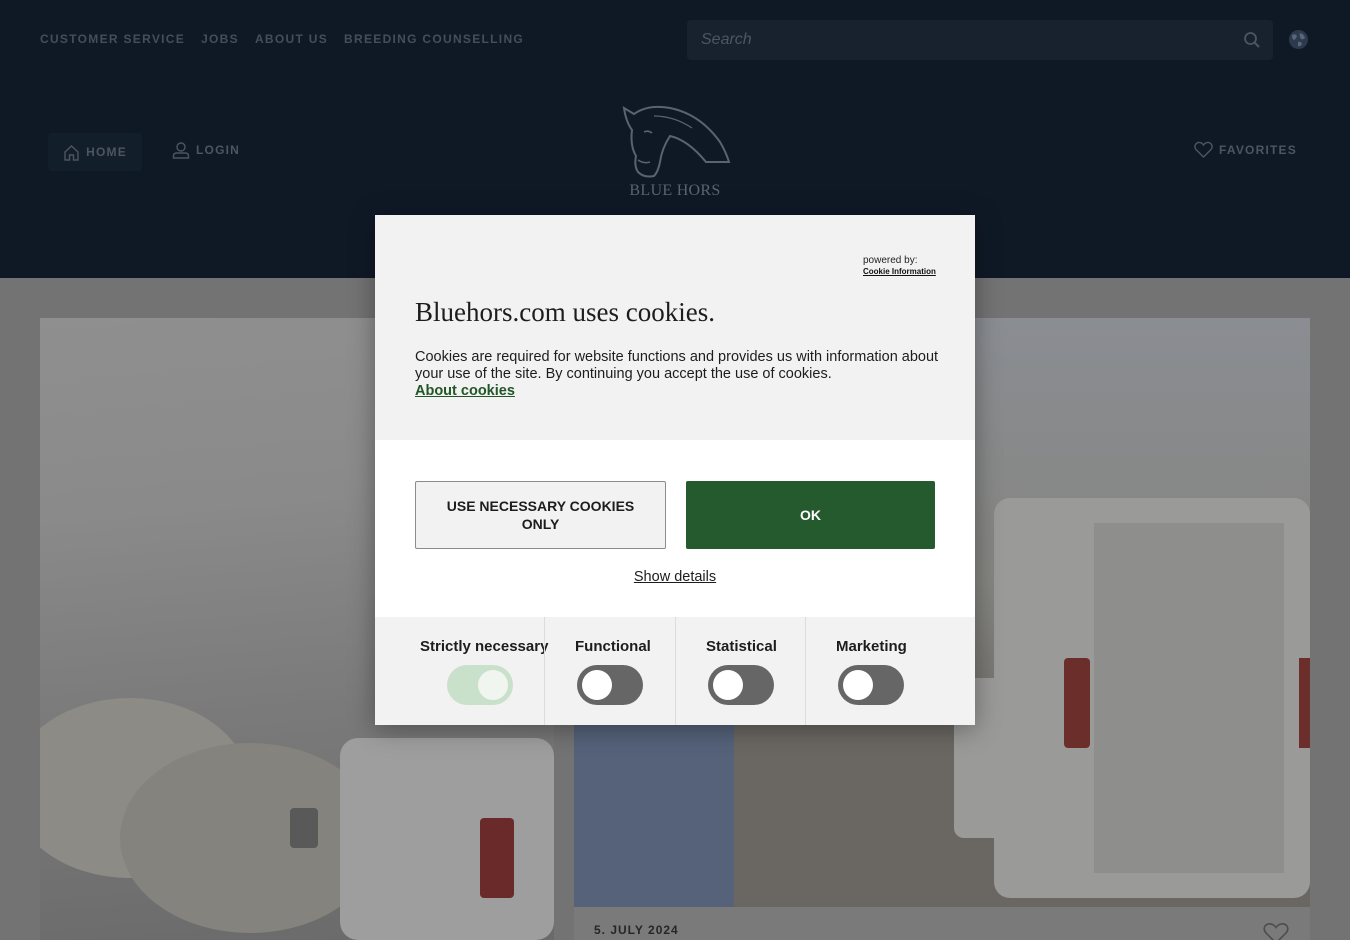 The width and height of the screenshot is (1350, 940). I want to click on about-cookies-link: About cookies, so click(465, 391).